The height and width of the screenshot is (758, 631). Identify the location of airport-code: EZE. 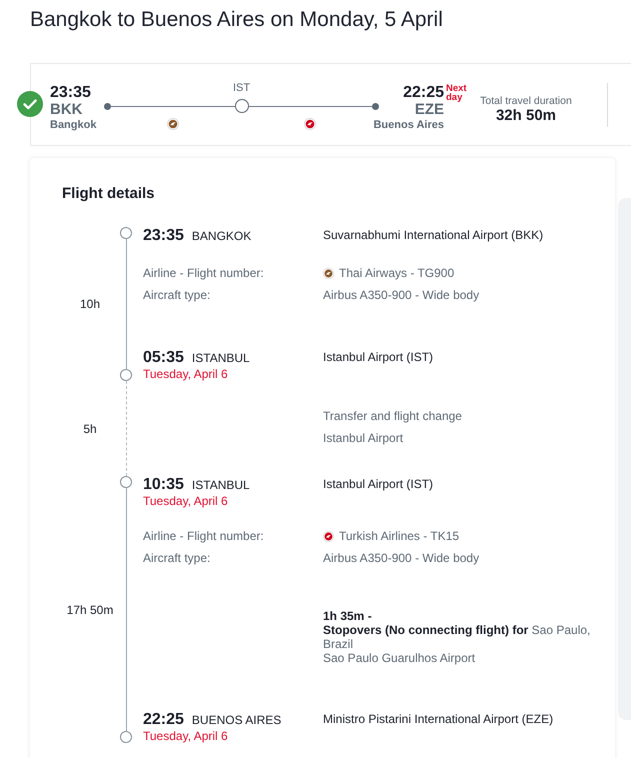
(429, 110).